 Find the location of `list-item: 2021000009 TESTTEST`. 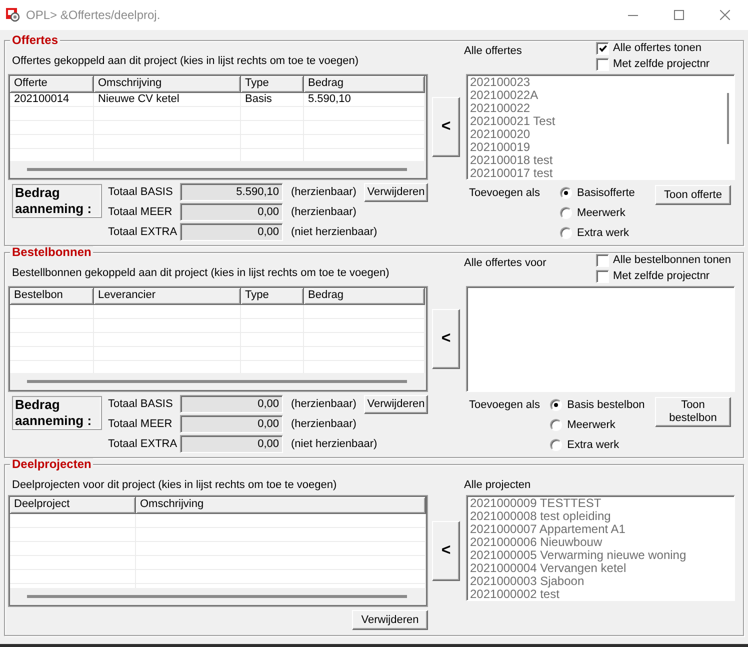

list-item: 2021000009 TESTTEST is located at coordinates (535, 503).